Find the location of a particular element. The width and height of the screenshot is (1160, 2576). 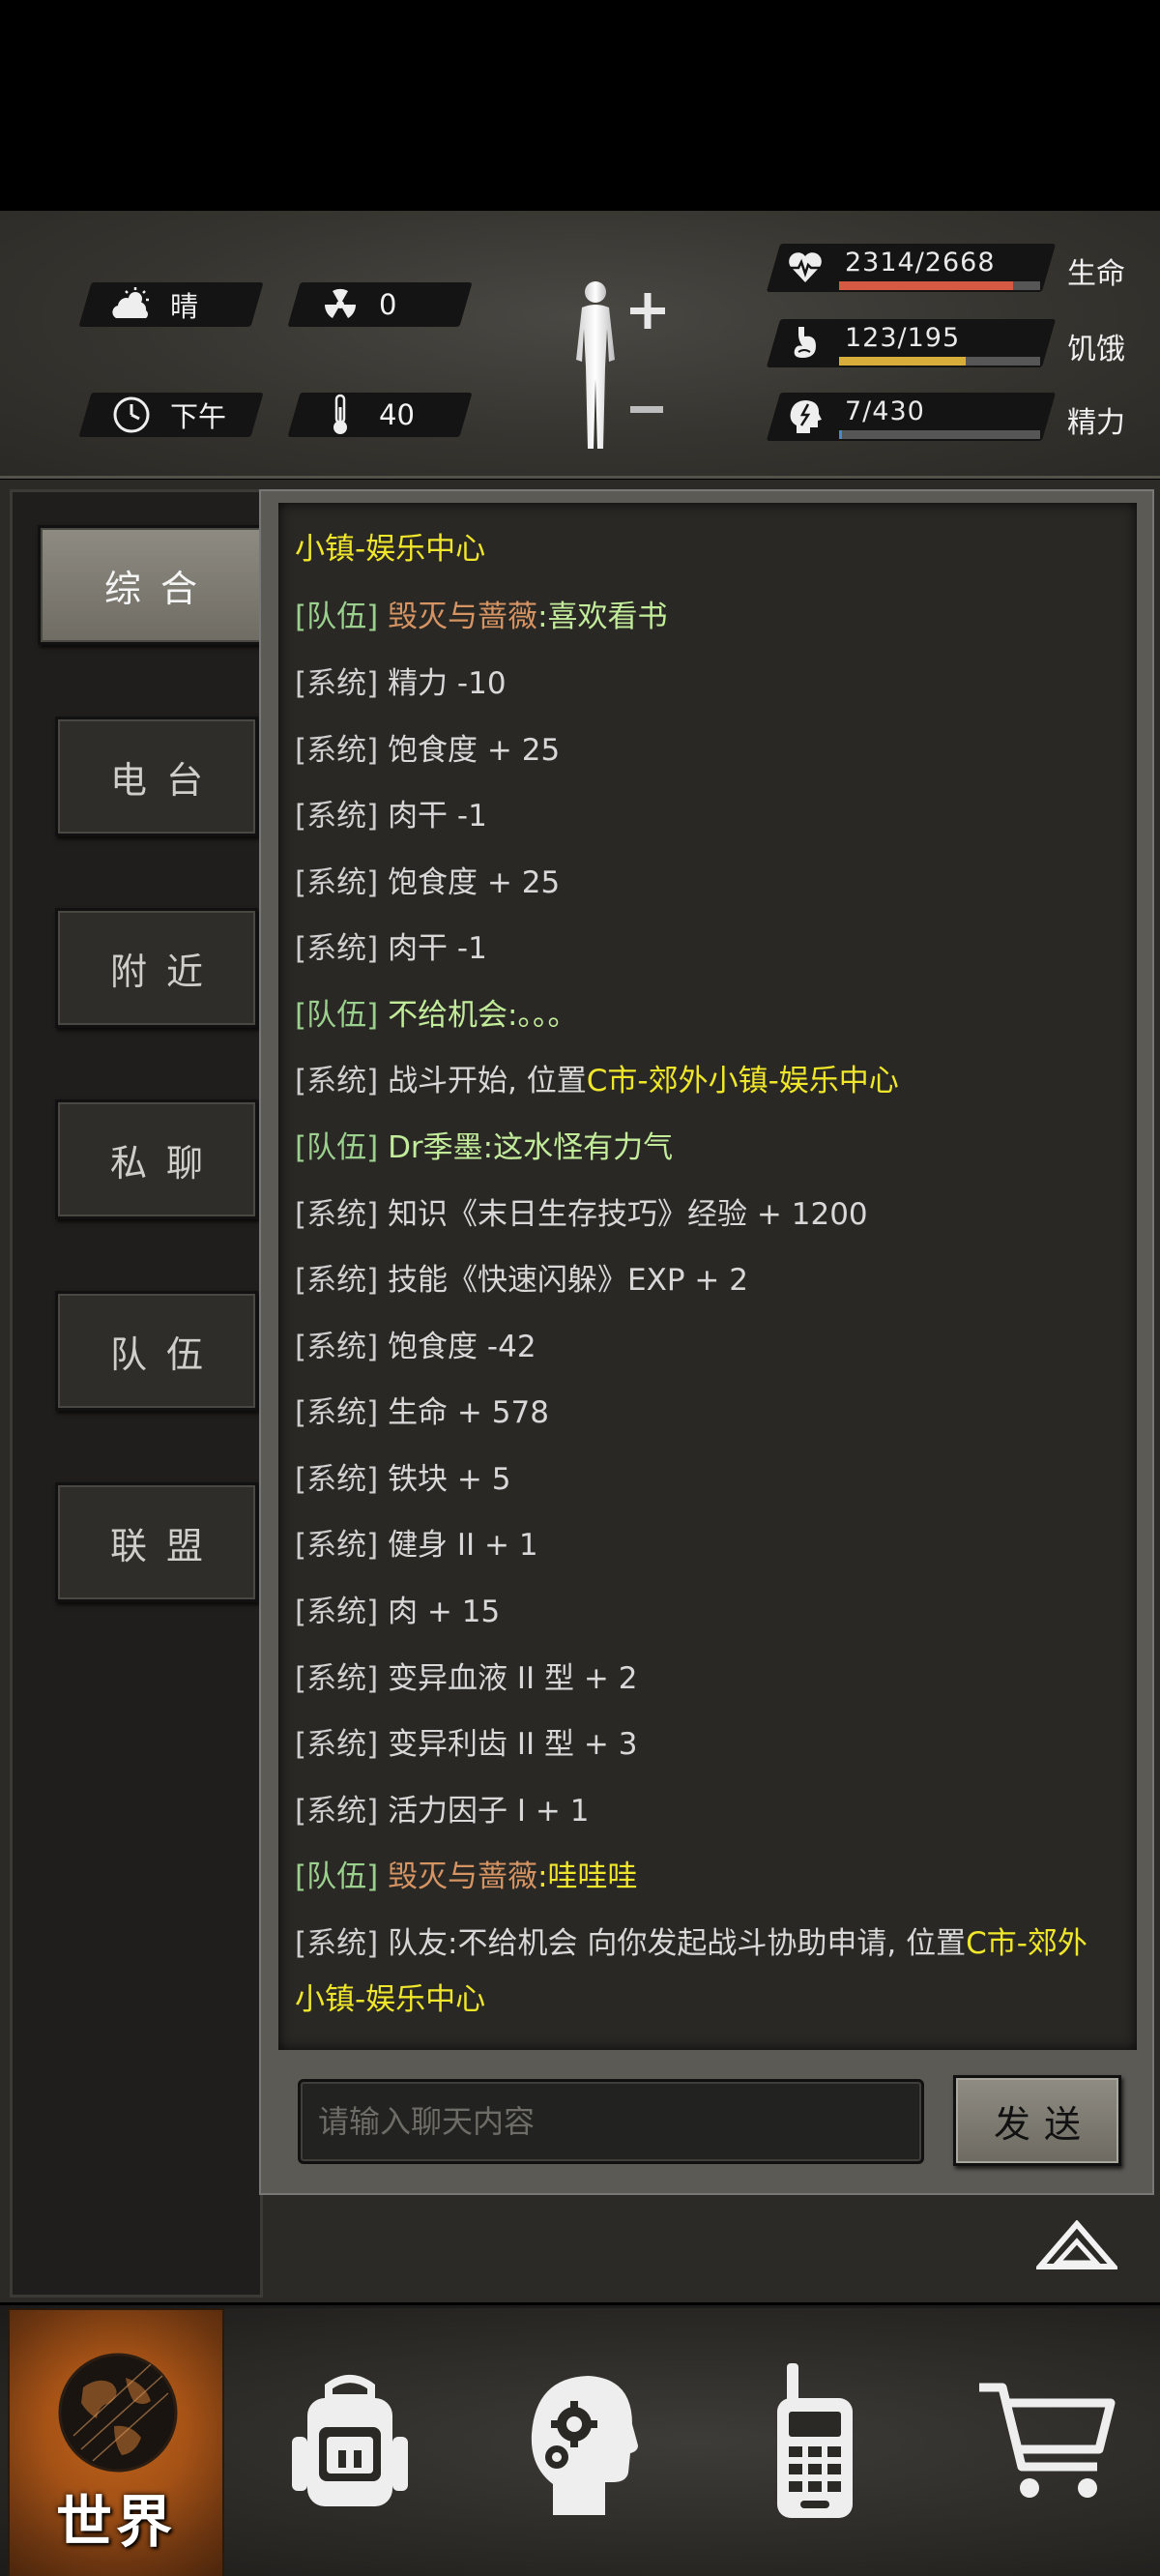

chat-message: [队伍] 不给机会:。。。 is located at coordinates (436, 1015).